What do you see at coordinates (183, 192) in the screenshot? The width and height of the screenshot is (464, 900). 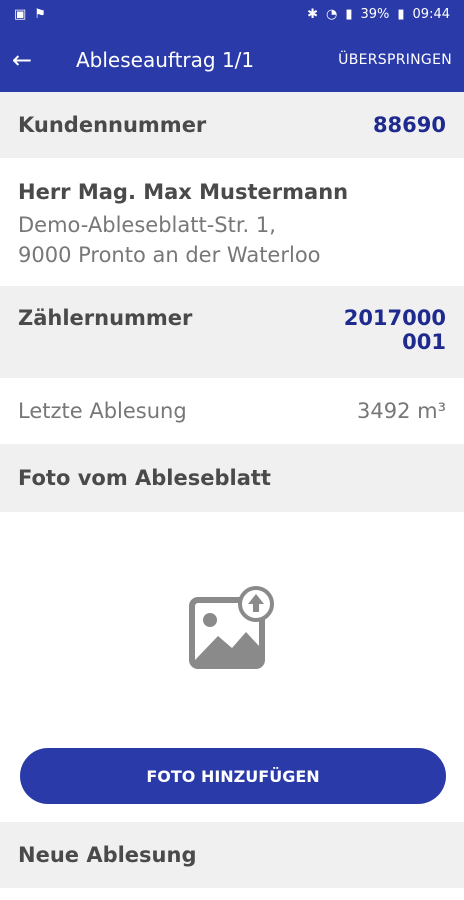 I see `customer-name: Herr Mag. Max Mustermann` at bounding box center [183, 192].